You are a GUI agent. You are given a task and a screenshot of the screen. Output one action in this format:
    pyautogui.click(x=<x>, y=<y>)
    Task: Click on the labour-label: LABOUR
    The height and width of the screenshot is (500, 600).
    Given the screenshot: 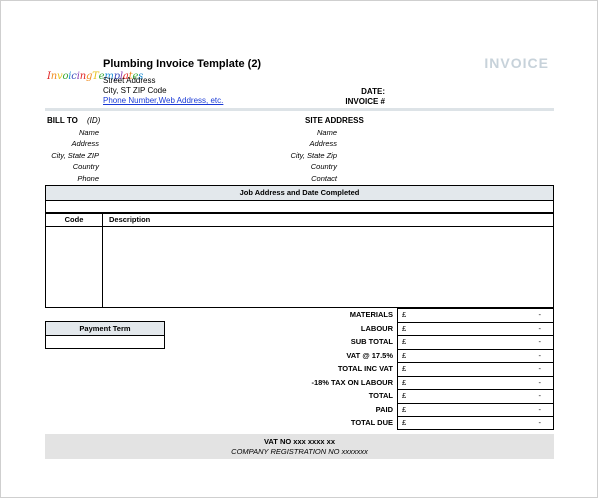 What is the action you would take?
    pyautogui.click(x=376, y=328)
    